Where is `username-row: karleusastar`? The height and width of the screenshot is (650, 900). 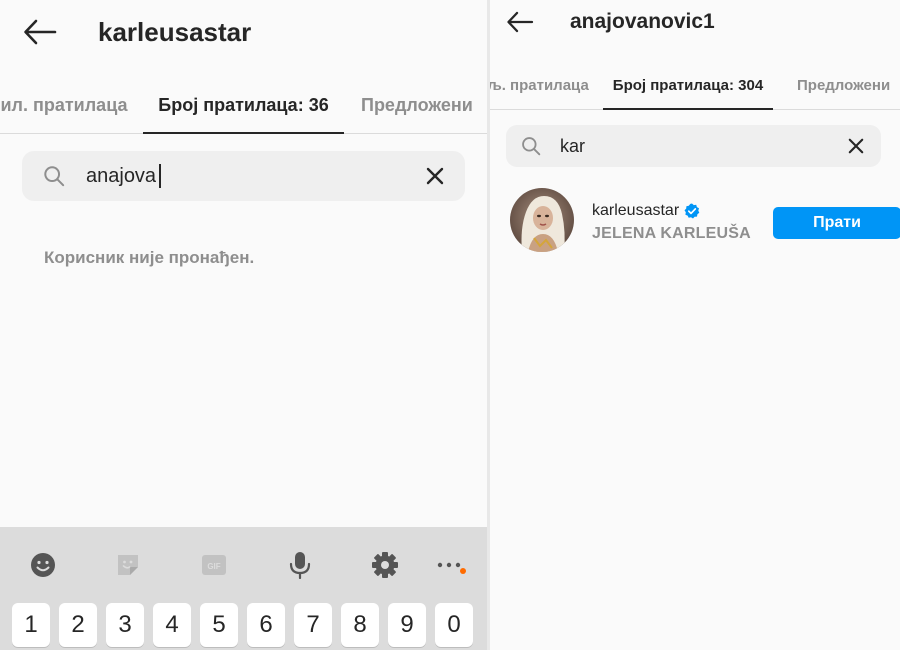 username-row: karleusastar is located at coordinates (646, 211).